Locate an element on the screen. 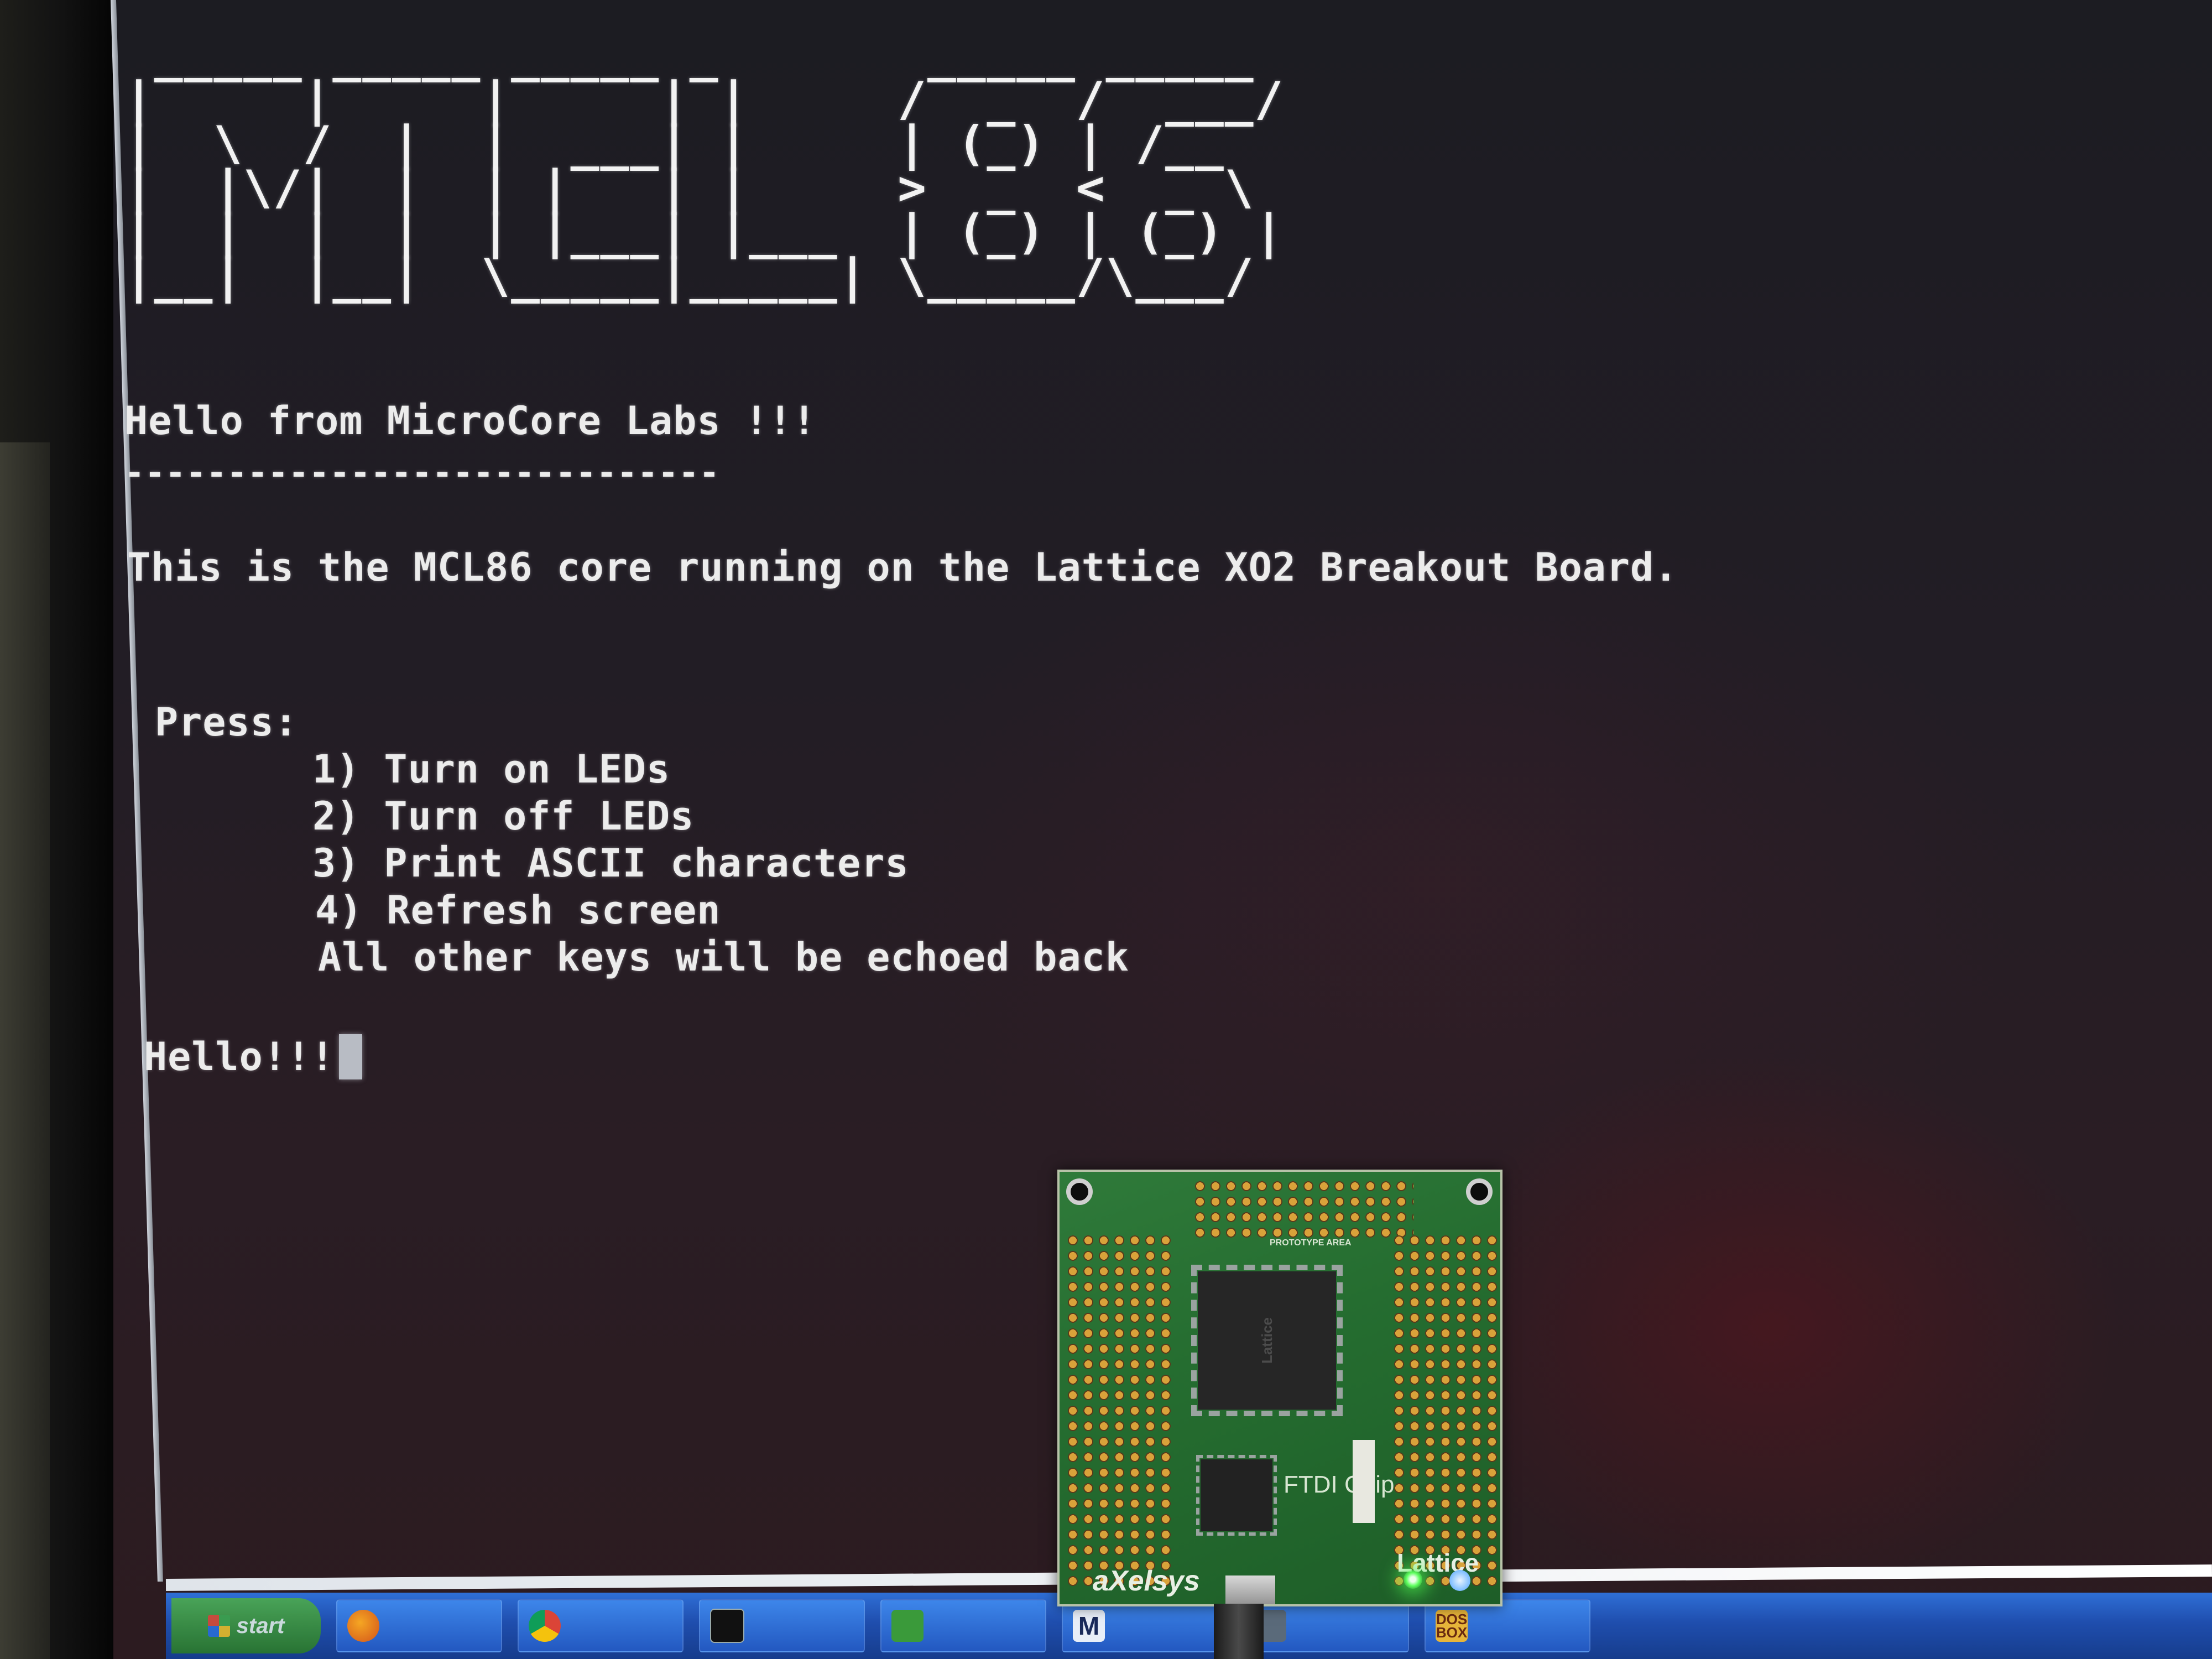  menu-option-3: 3) Print ASCII characters is located at coordinates (611, 864).